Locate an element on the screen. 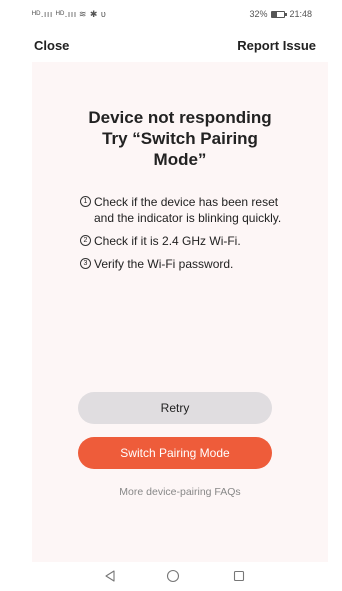 This screenshot has width=342, height=591. retry-button: Retry is located at coordinates (175, 408).